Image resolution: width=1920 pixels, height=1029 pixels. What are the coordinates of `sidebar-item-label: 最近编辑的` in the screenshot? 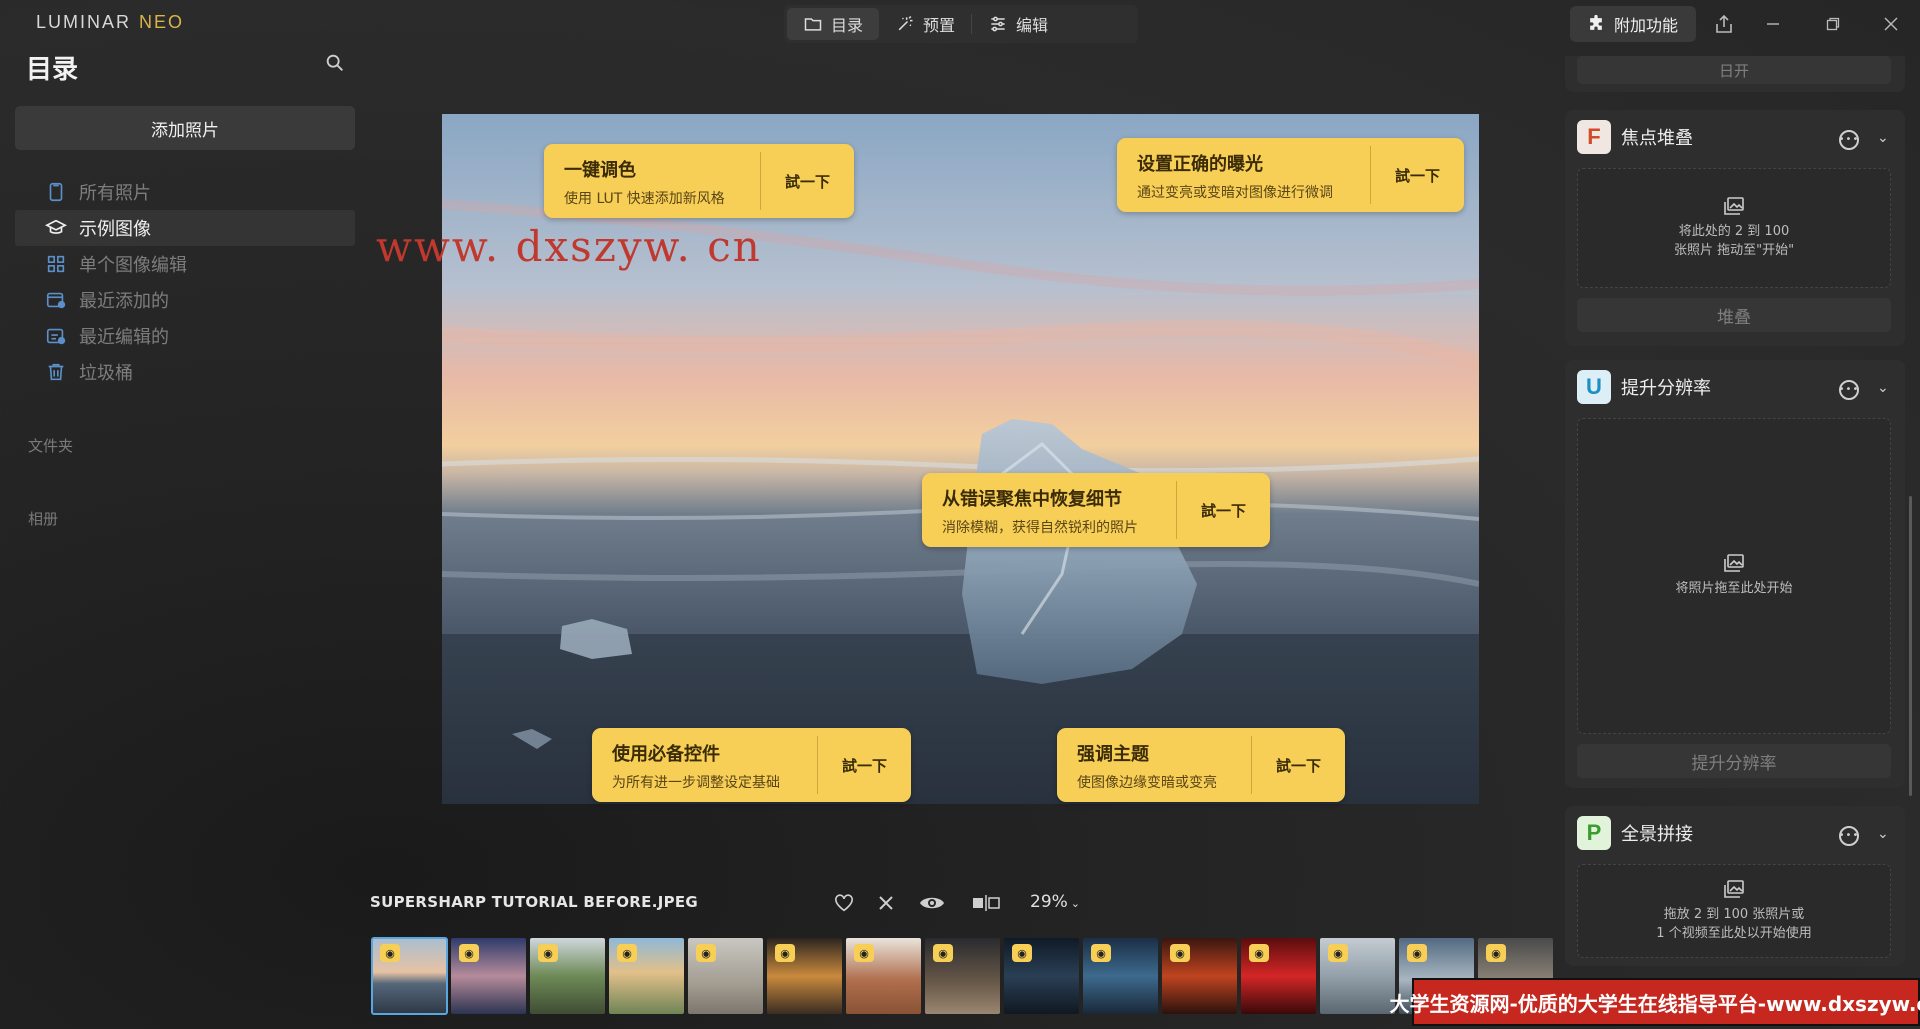 It's located at (124, 337).